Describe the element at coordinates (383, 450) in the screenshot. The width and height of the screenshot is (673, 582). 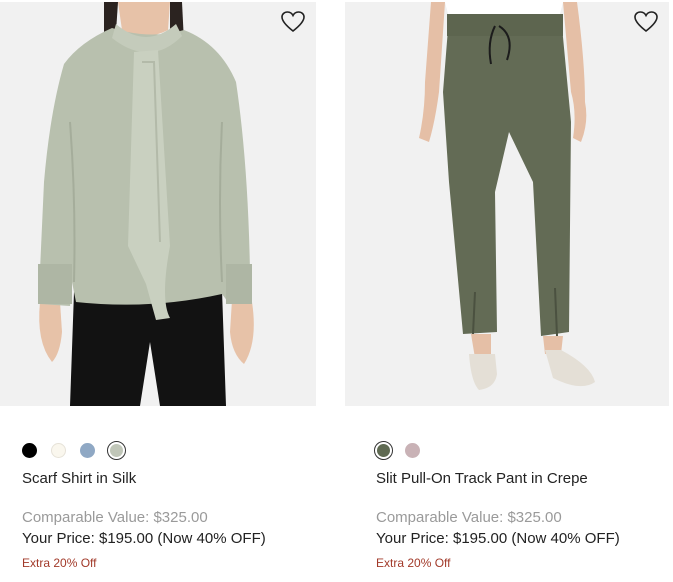
I see `color-swatch-olive` at that location.